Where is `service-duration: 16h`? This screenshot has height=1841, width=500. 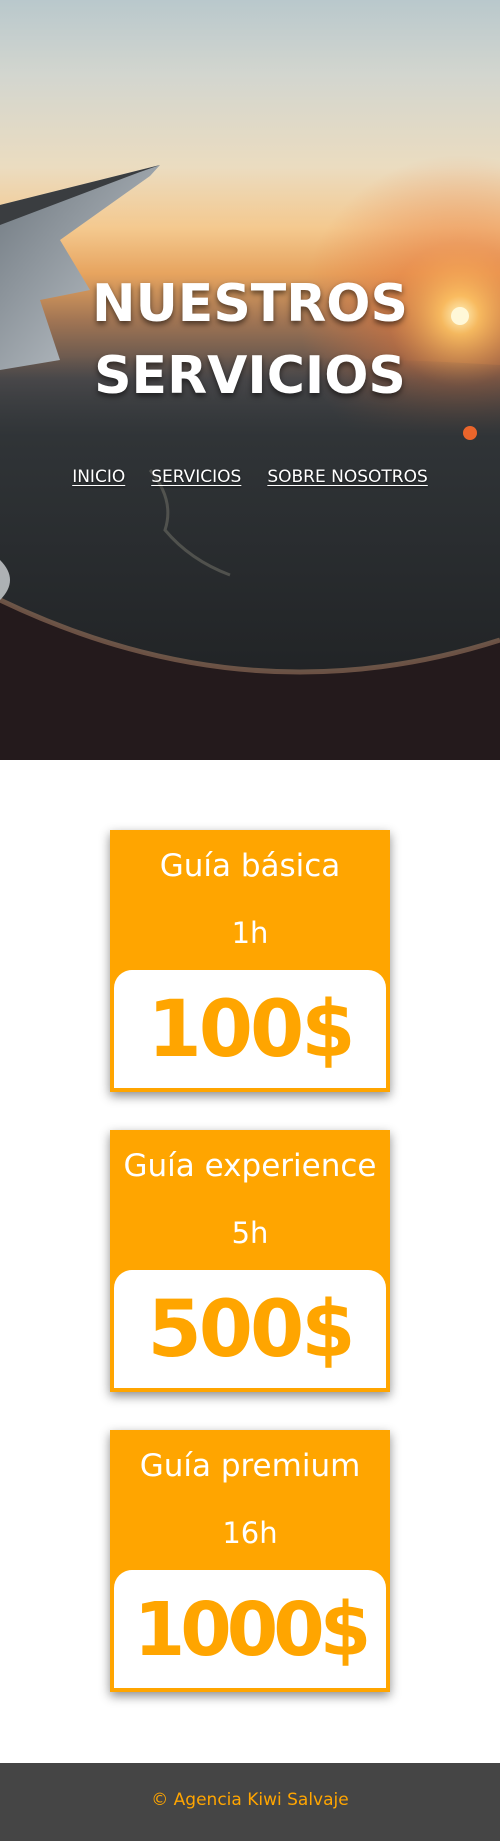 service-duration: 16h is located at coordinates (250, 1533).